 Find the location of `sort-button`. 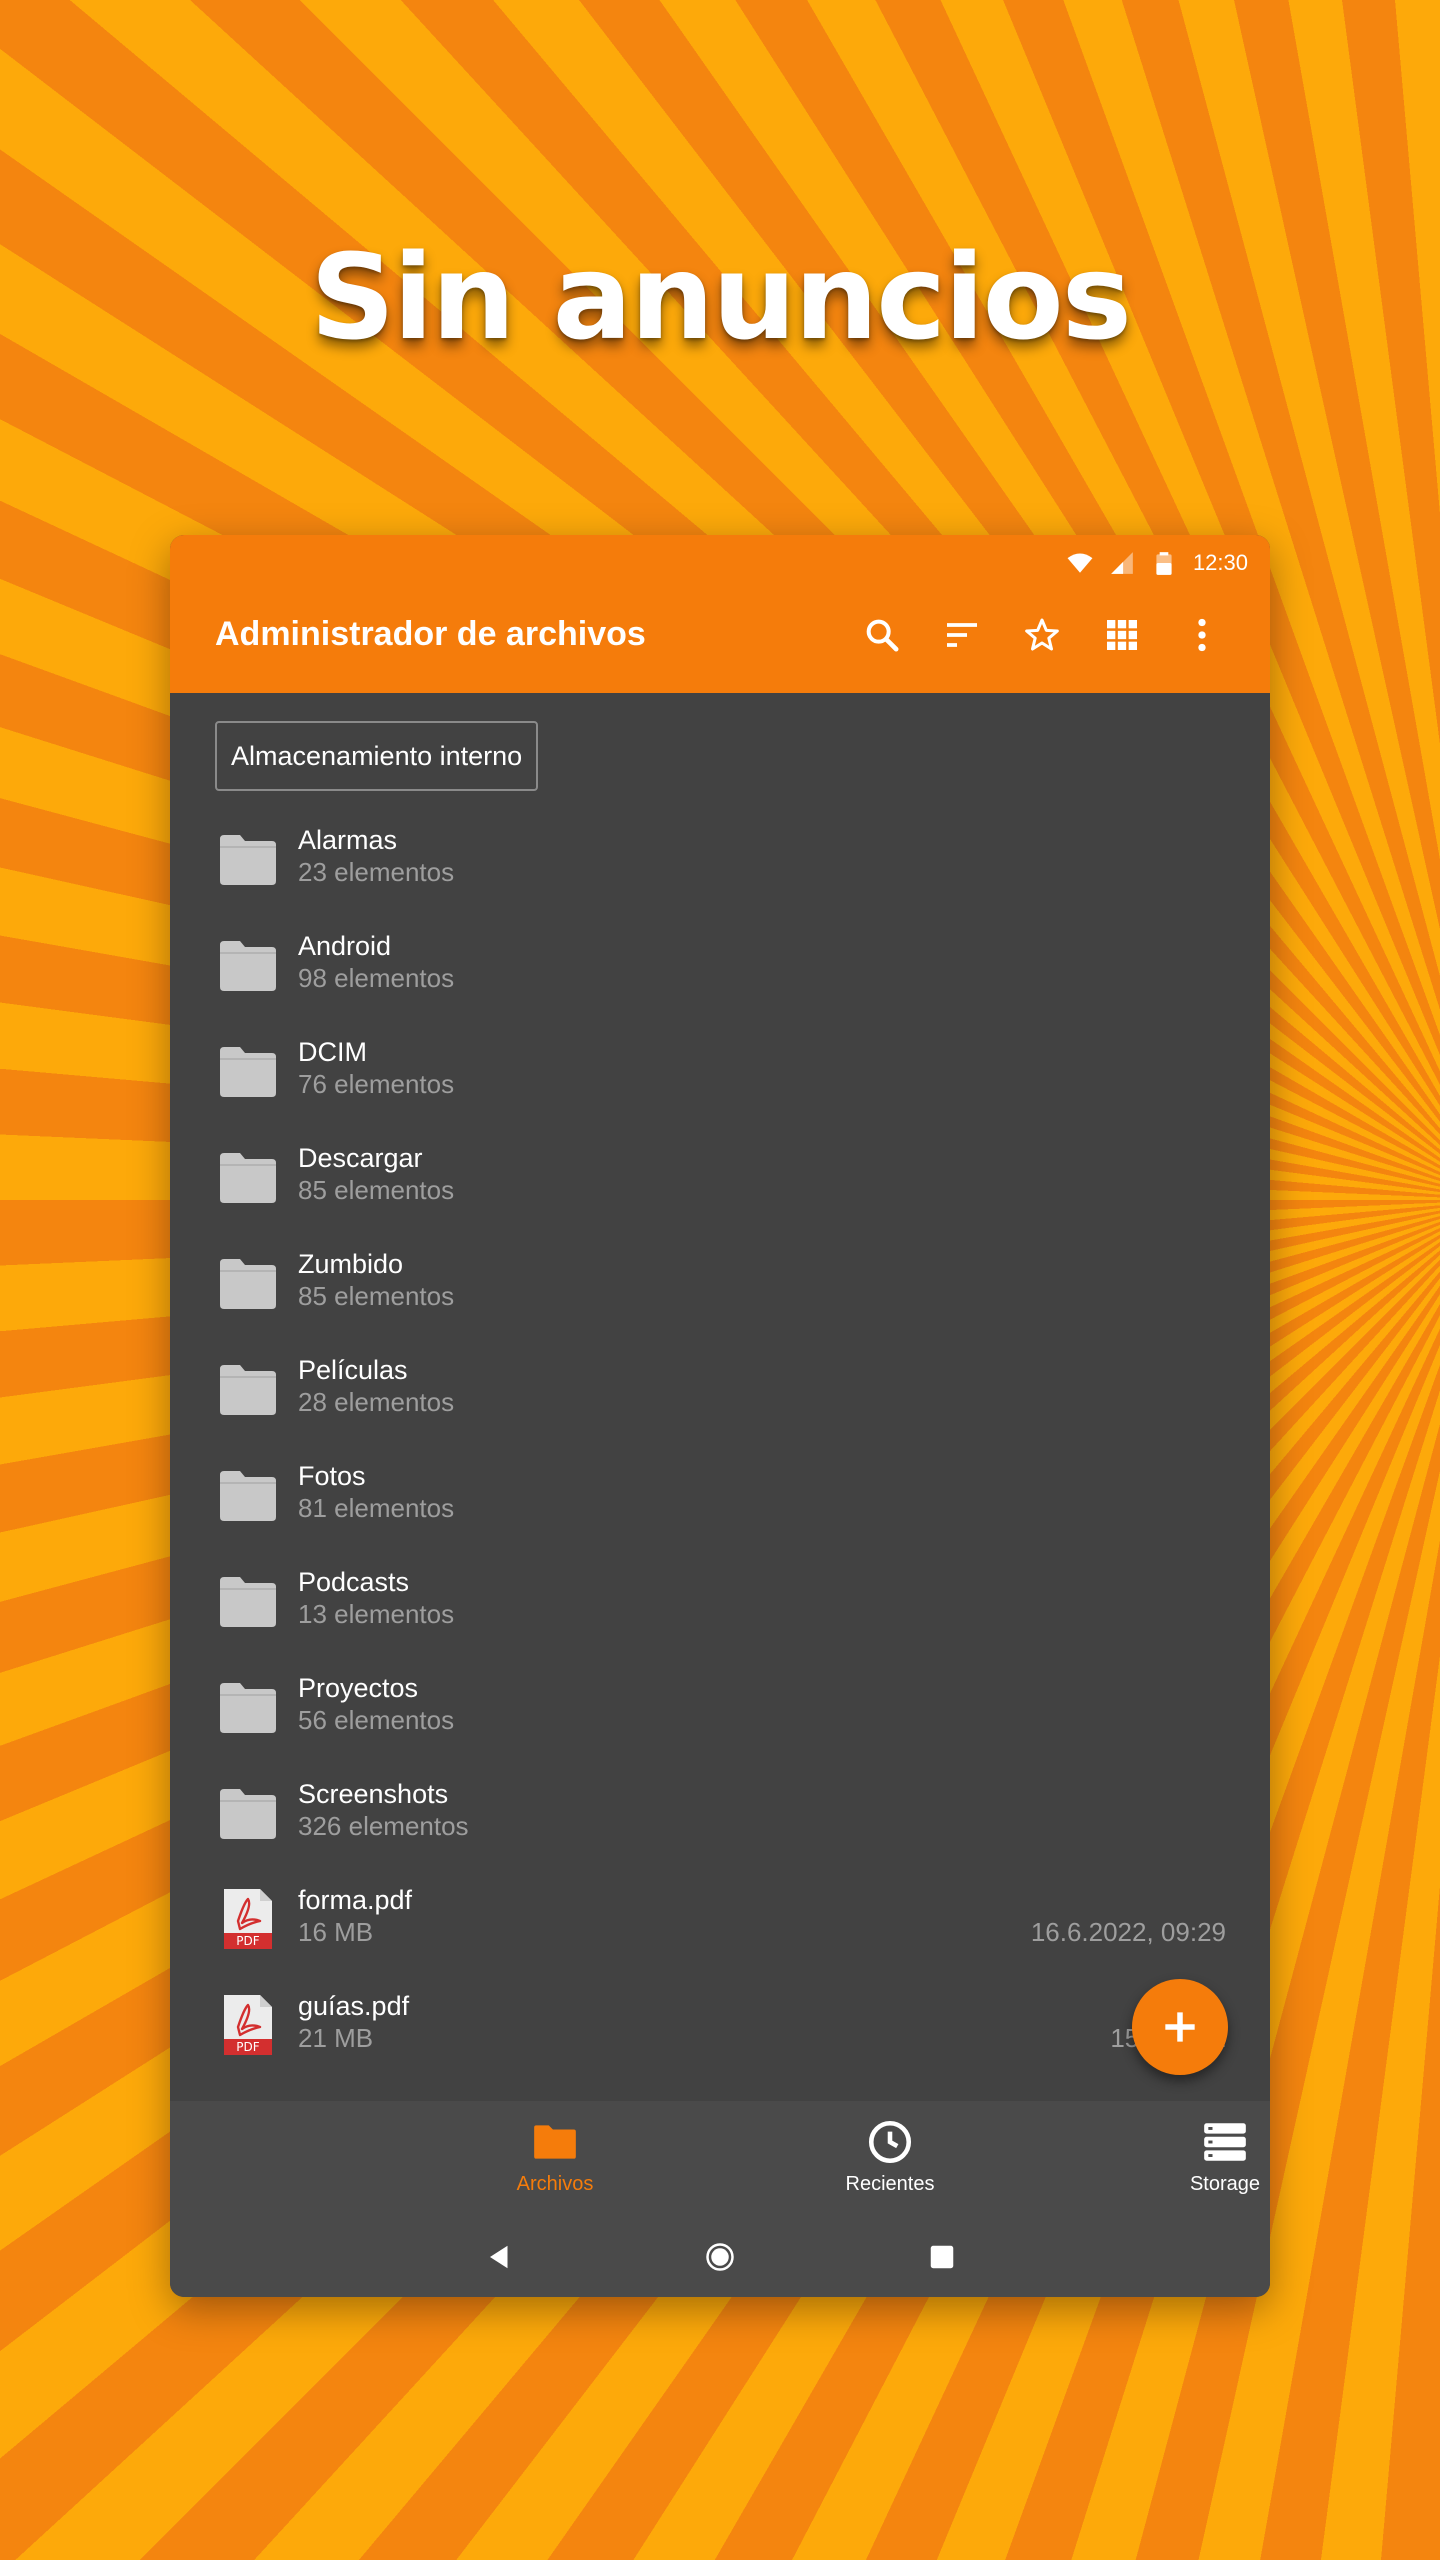

sort-button is located at coordinates (962, 635).